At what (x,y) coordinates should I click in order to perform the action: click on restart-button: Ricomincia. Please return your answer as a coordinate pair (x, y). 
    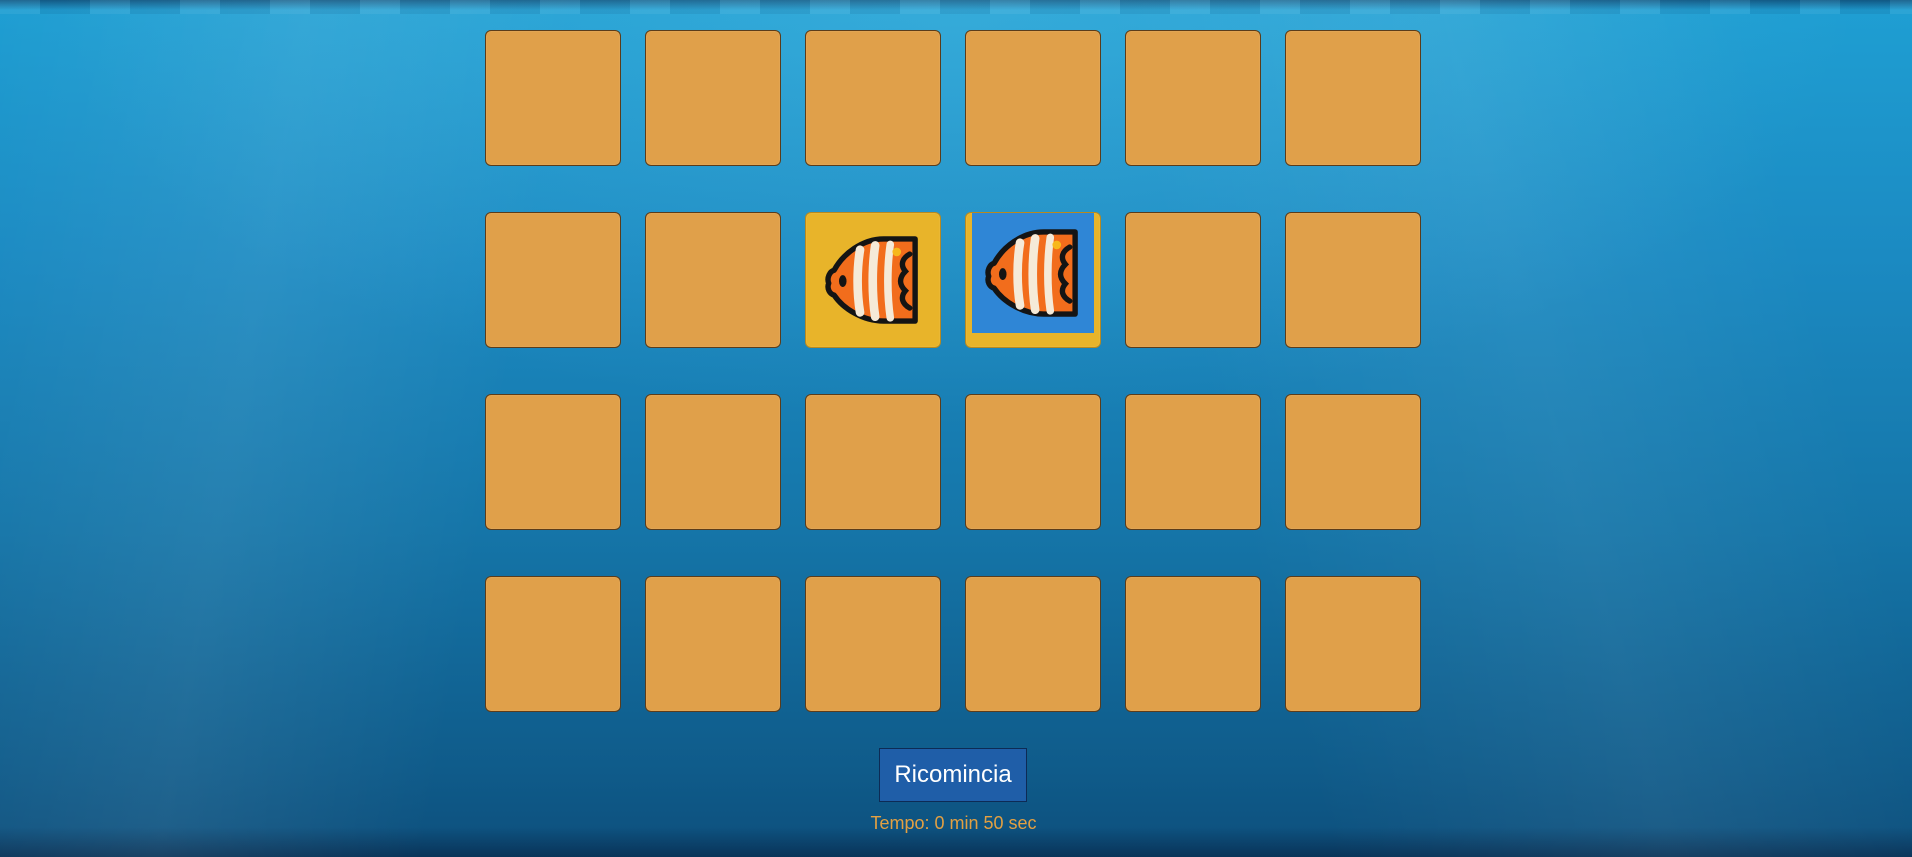
    Looking at the image, I should click on (953, 775).